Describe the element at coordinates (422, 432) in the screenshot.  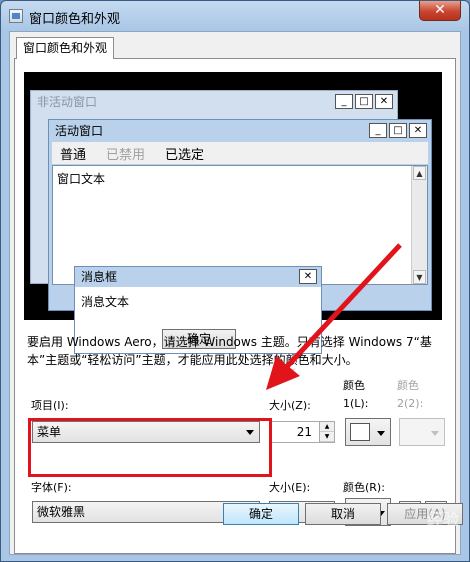
I see `color2-button` at that location.